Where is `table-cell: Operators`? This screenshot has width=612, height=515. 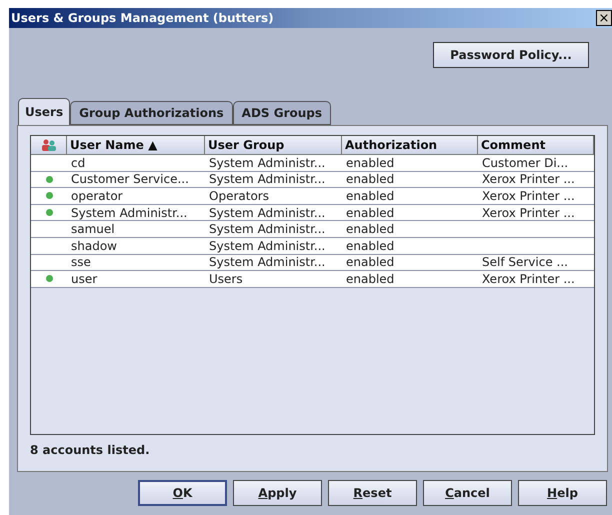
table-cell: Operators is located at coordinates (239, 196).